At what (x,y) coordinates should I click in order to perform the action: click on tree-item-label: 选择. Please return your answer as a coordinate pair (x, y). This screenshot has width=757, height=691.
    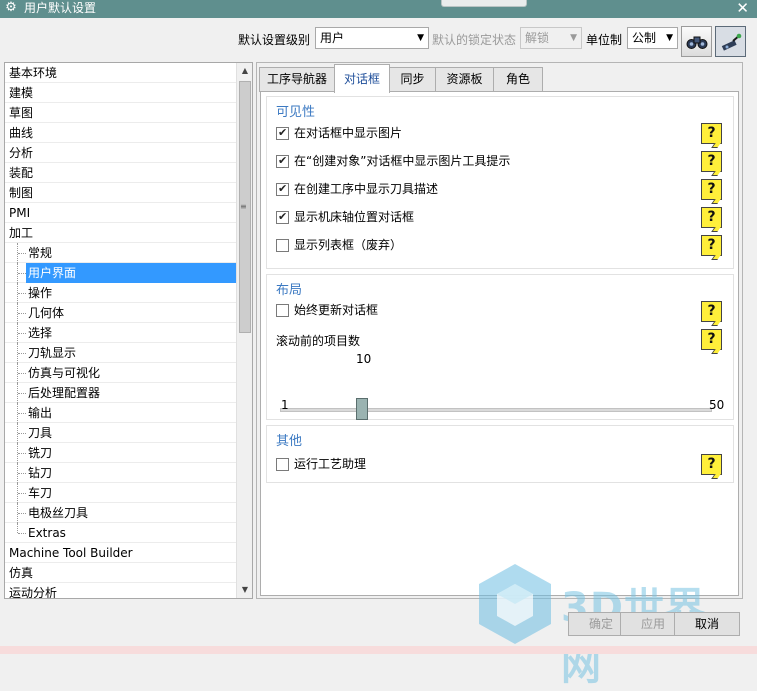
    Looking at the image, I should click on (40, 333).